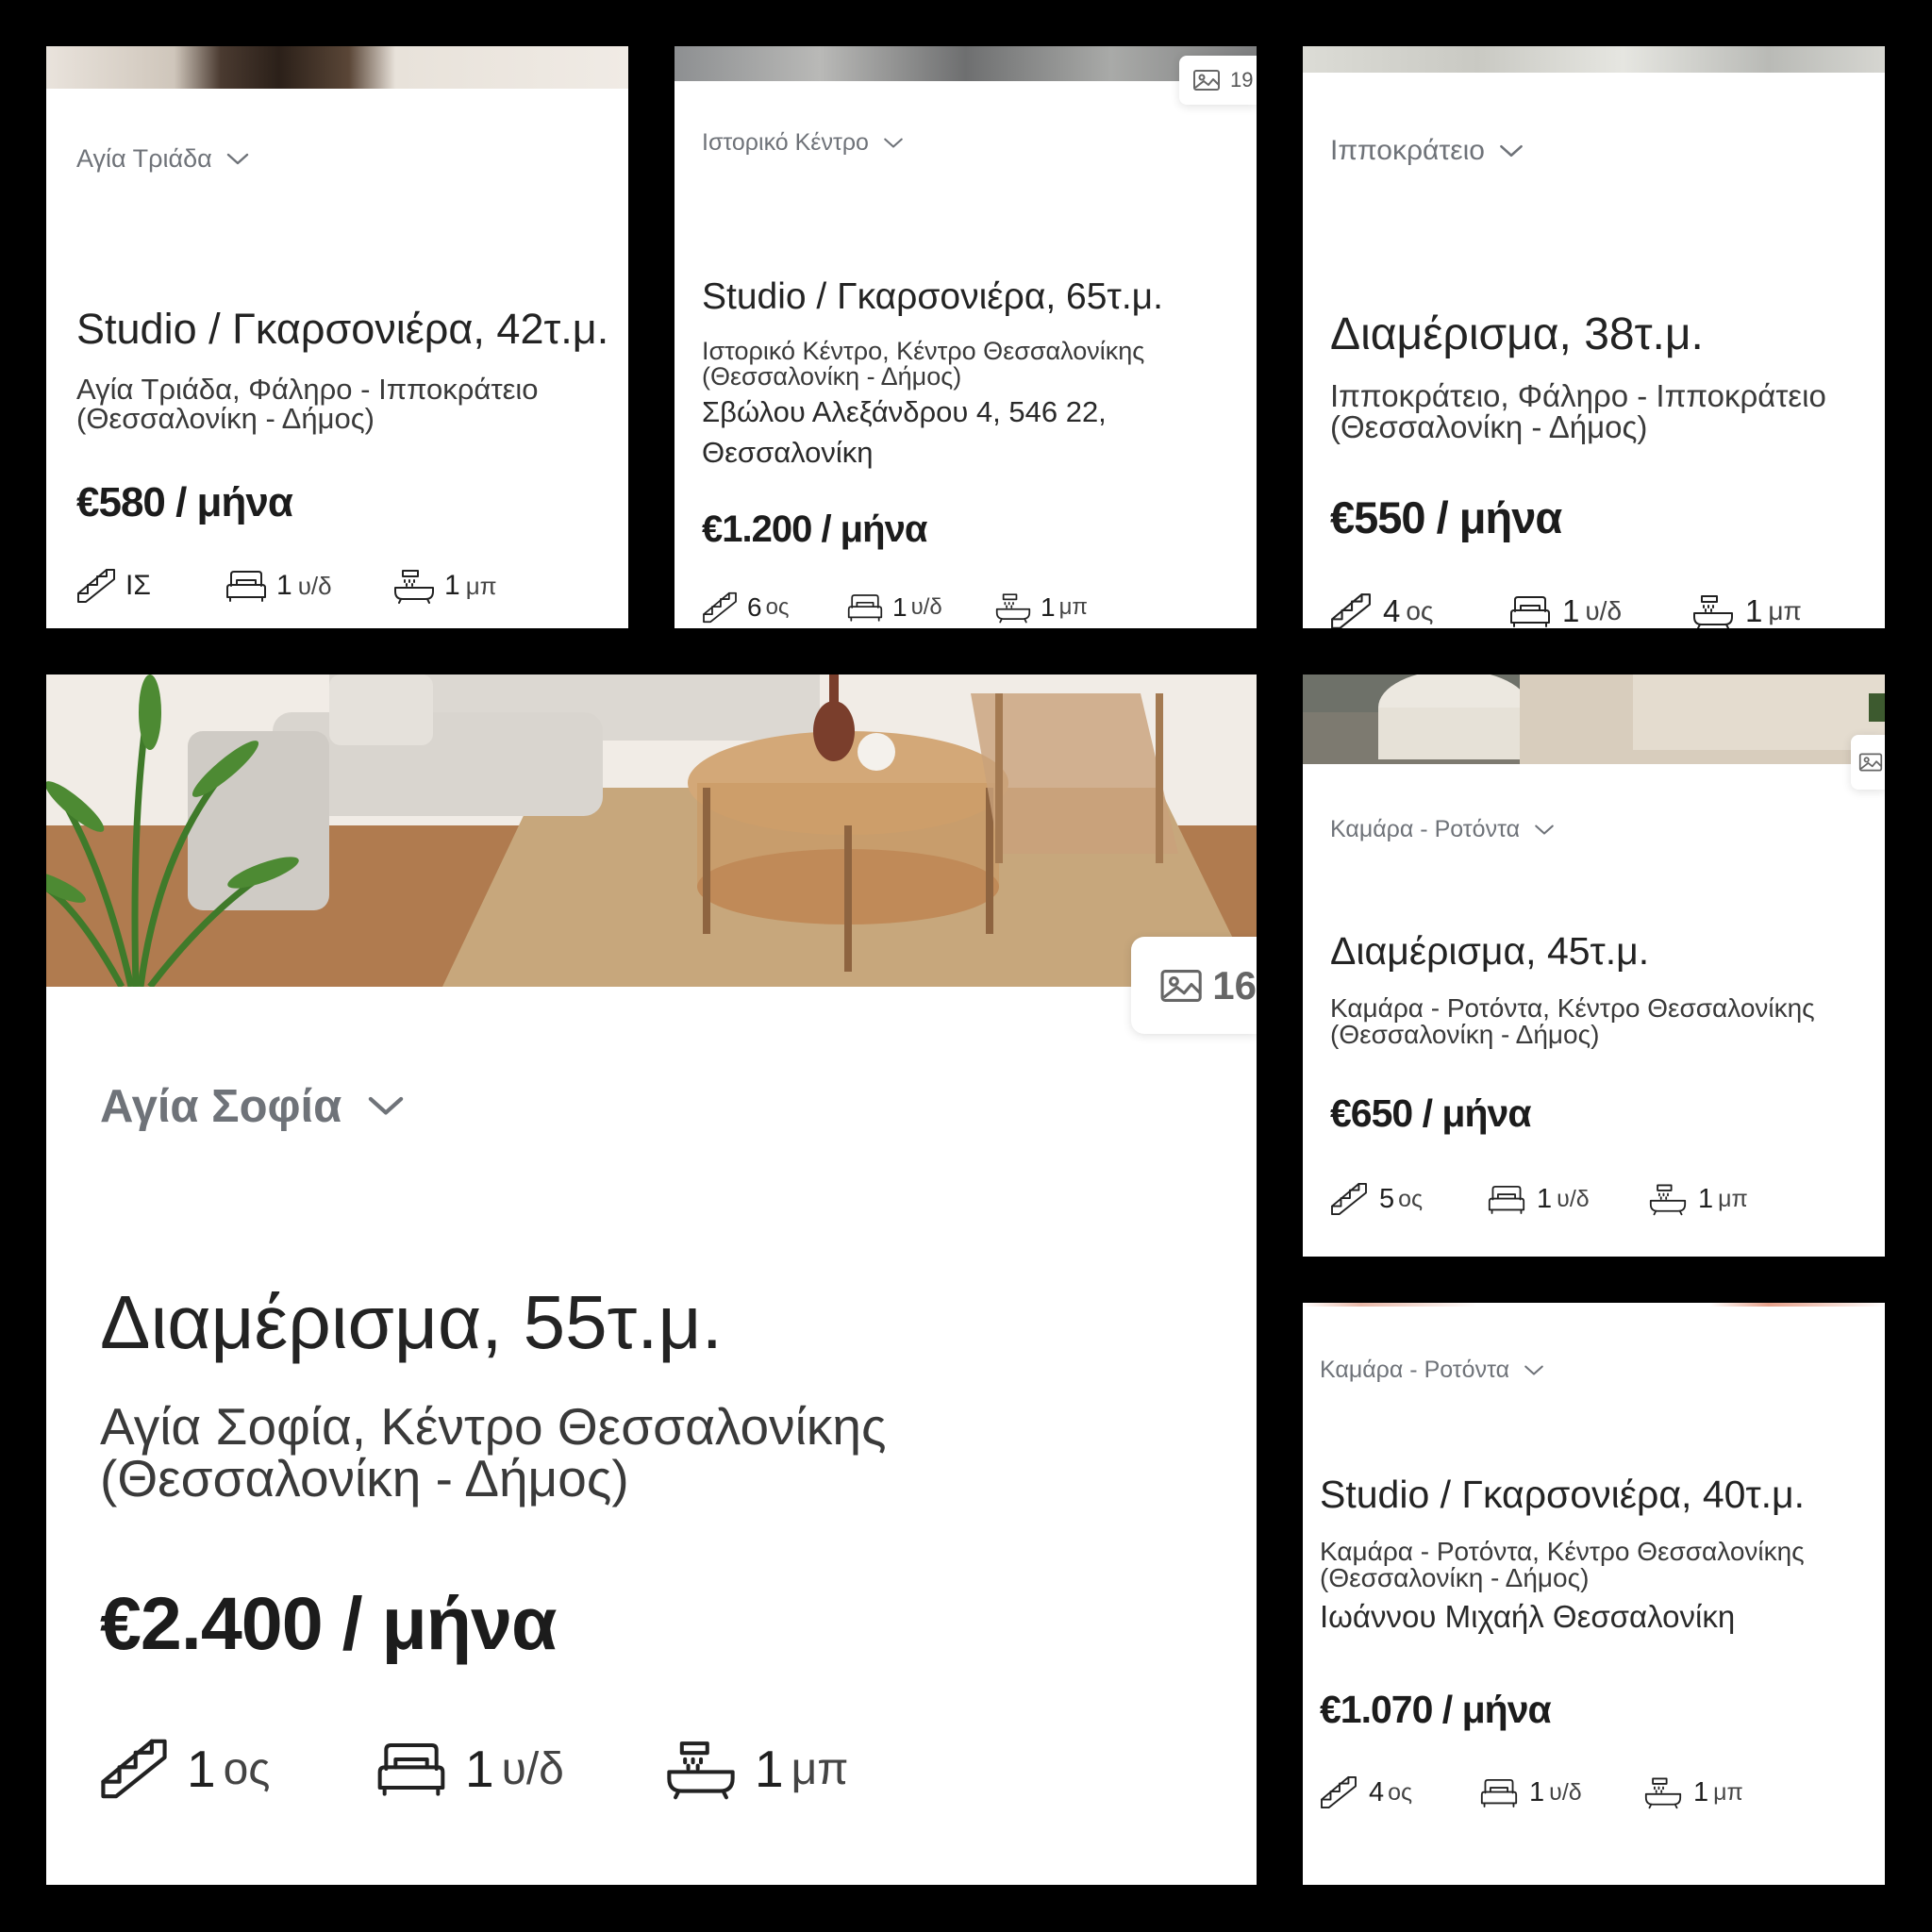  Describe the element at coordinates (932, 297) in the screenshot. I see `listing-title: Studio / Γκαρσονιέρα, 65τ.μ.` at that location.